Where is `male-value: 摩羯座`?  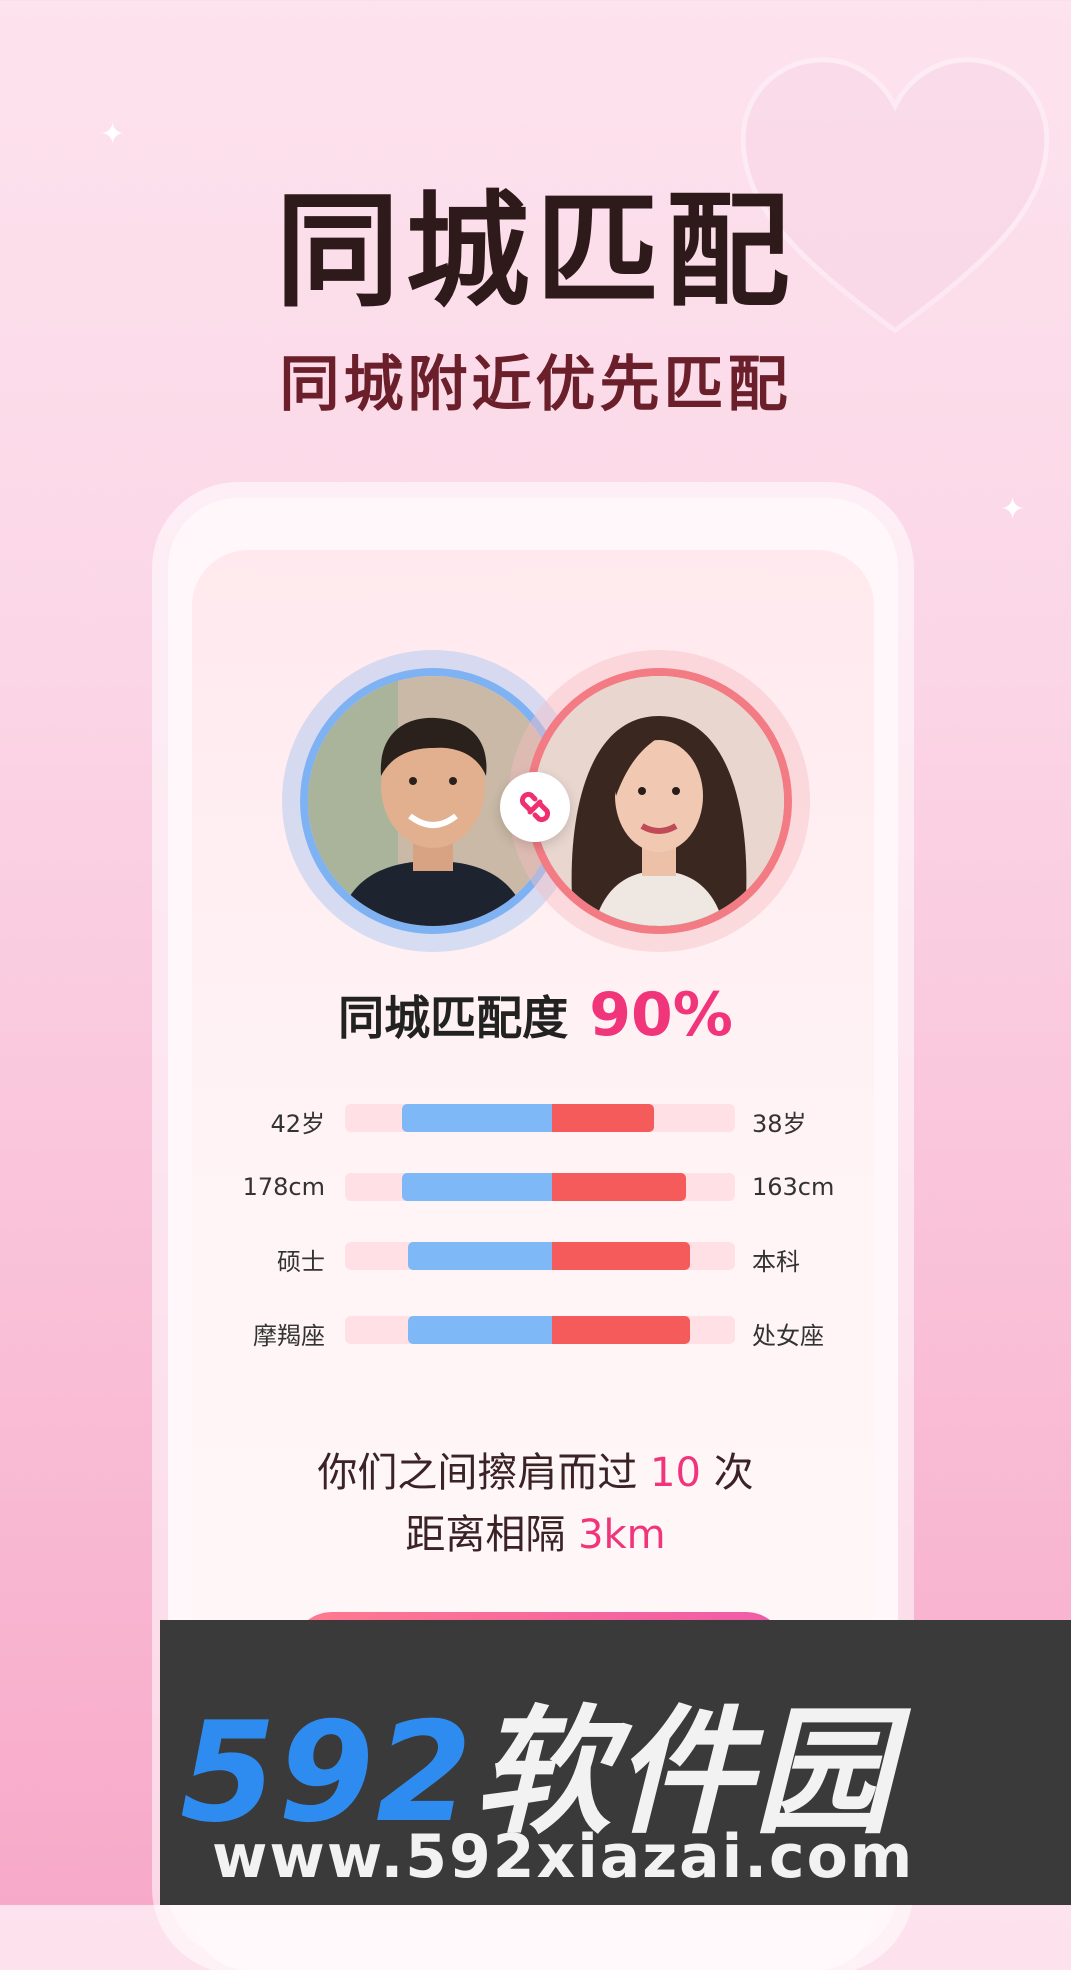
male-value: 摩羯座 is located at coordinates (289, 1336).